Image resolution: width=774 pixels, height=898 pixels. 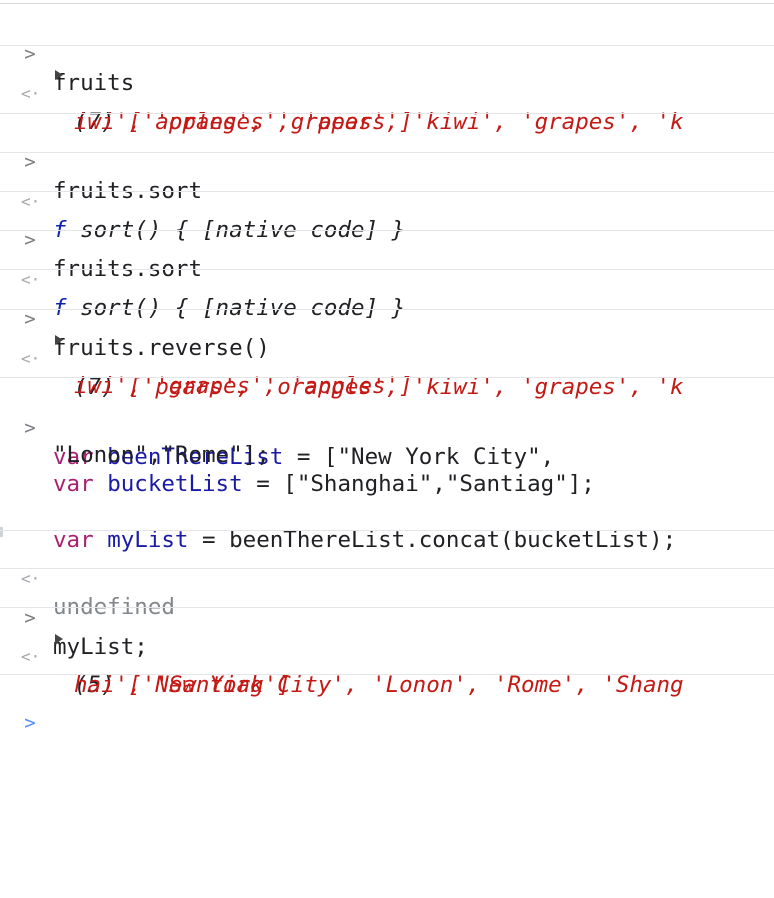 I want to click on console-top-border, so click(x=387, y=3).